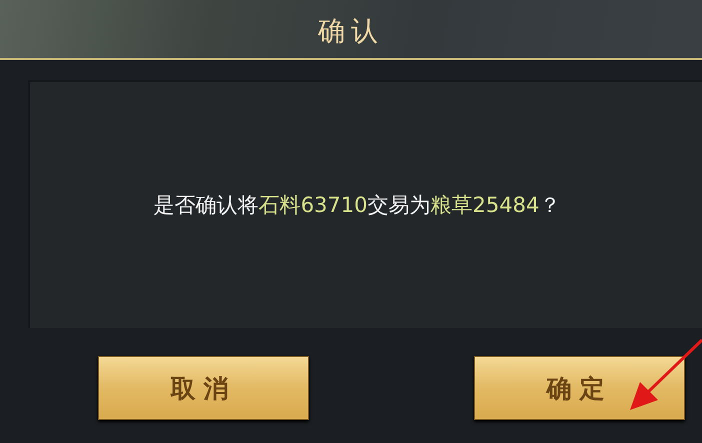  What do you see at coordinates (579, 388) in the screenshot?
I see `dialog-button: 确定` at bounding box center [579, 388].